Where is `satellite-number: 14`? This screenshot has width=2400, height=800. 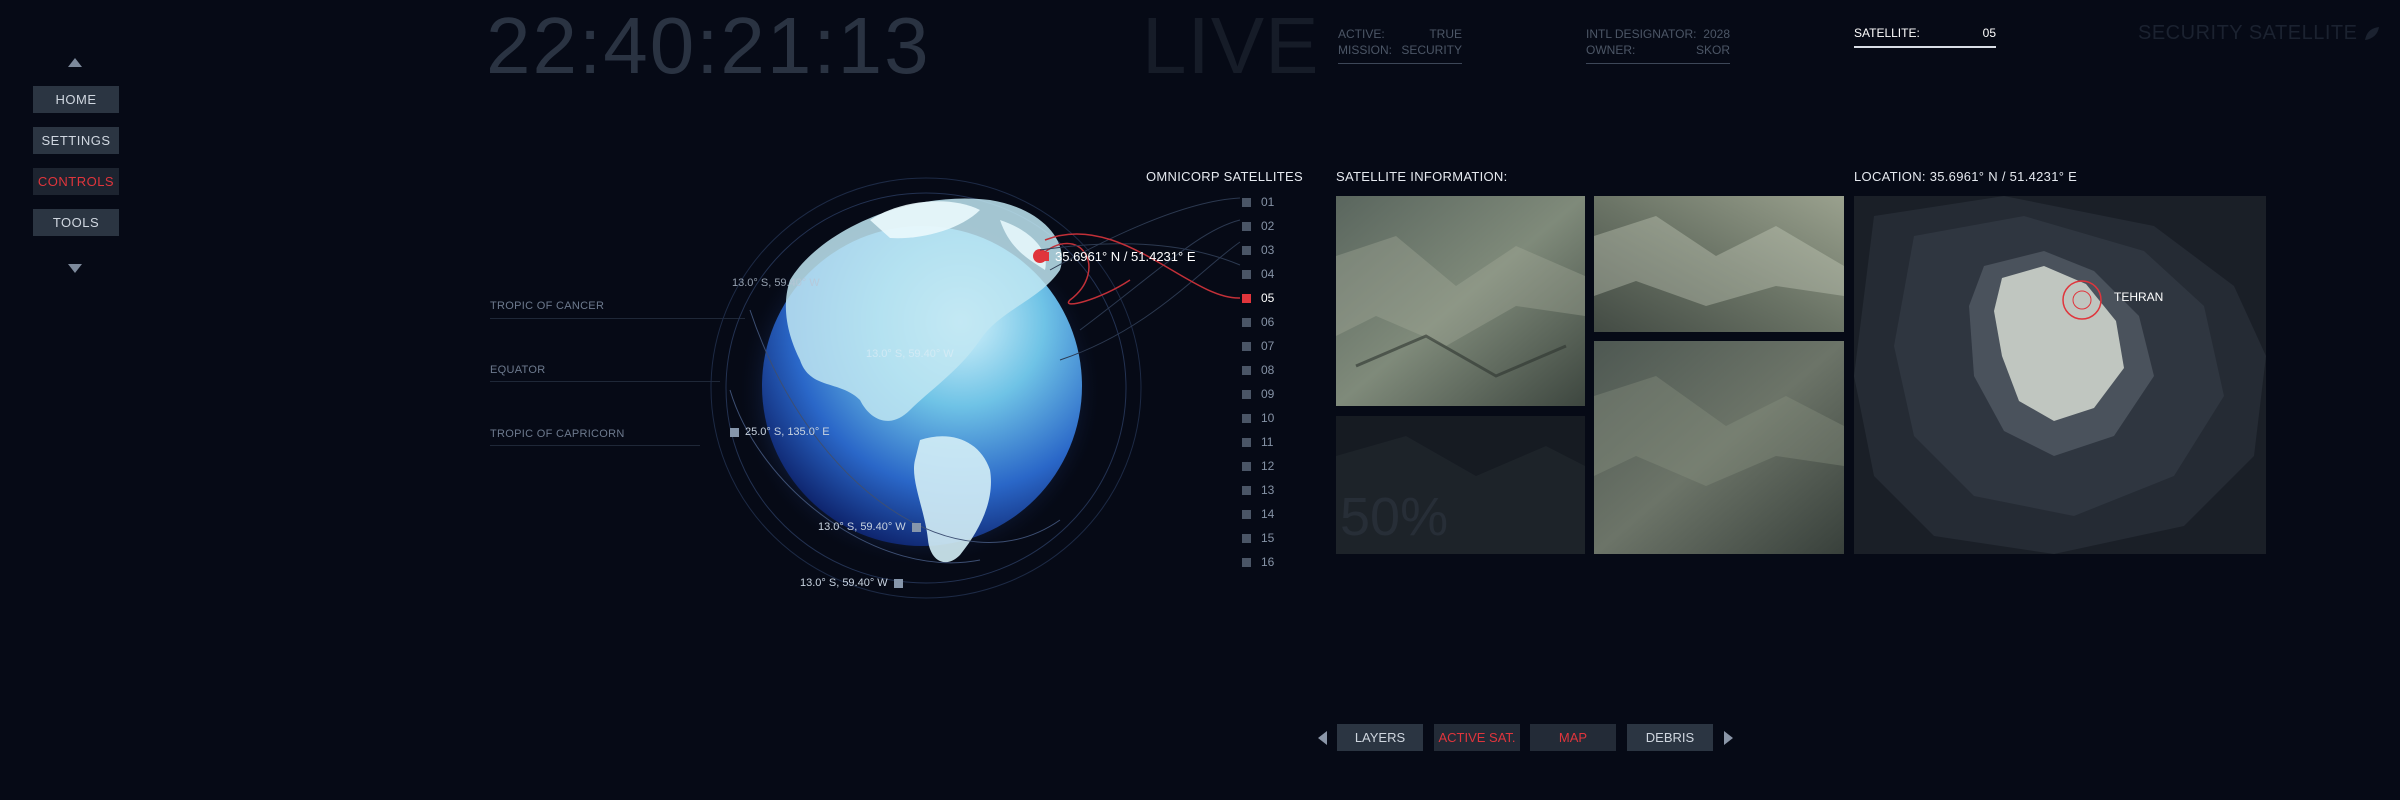
satellite-number: 14 is located at coordinates (1268, 514).